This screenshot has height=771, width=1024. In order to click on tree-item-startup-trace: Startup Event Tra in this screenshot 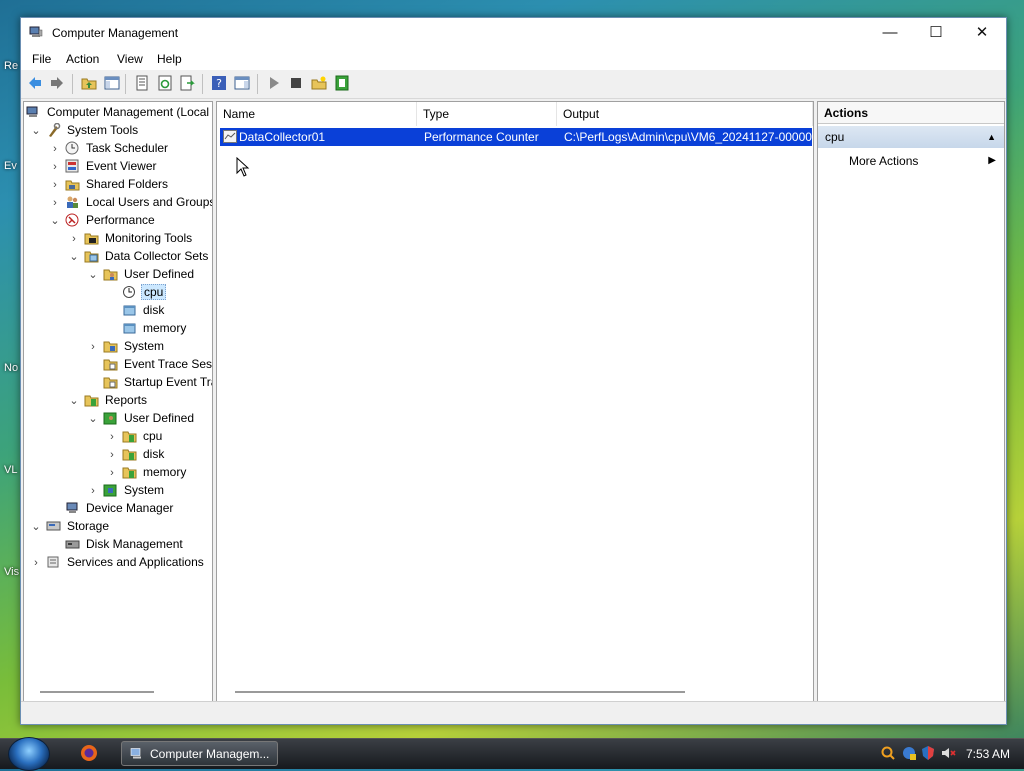, I will do `click(155, 382)`.